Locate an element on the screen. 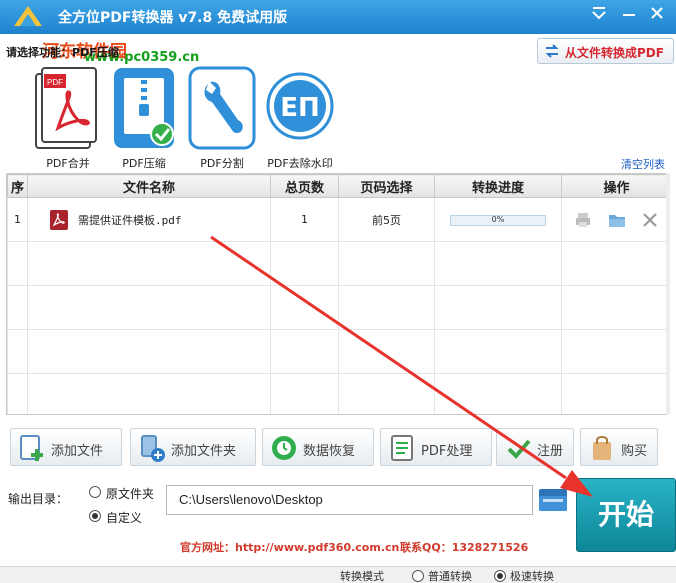 Image resolution: width=676 pixels, height=583 pixels. convert-from-file-button: 从文件转换成PDF is located at coordinates (605, 51).